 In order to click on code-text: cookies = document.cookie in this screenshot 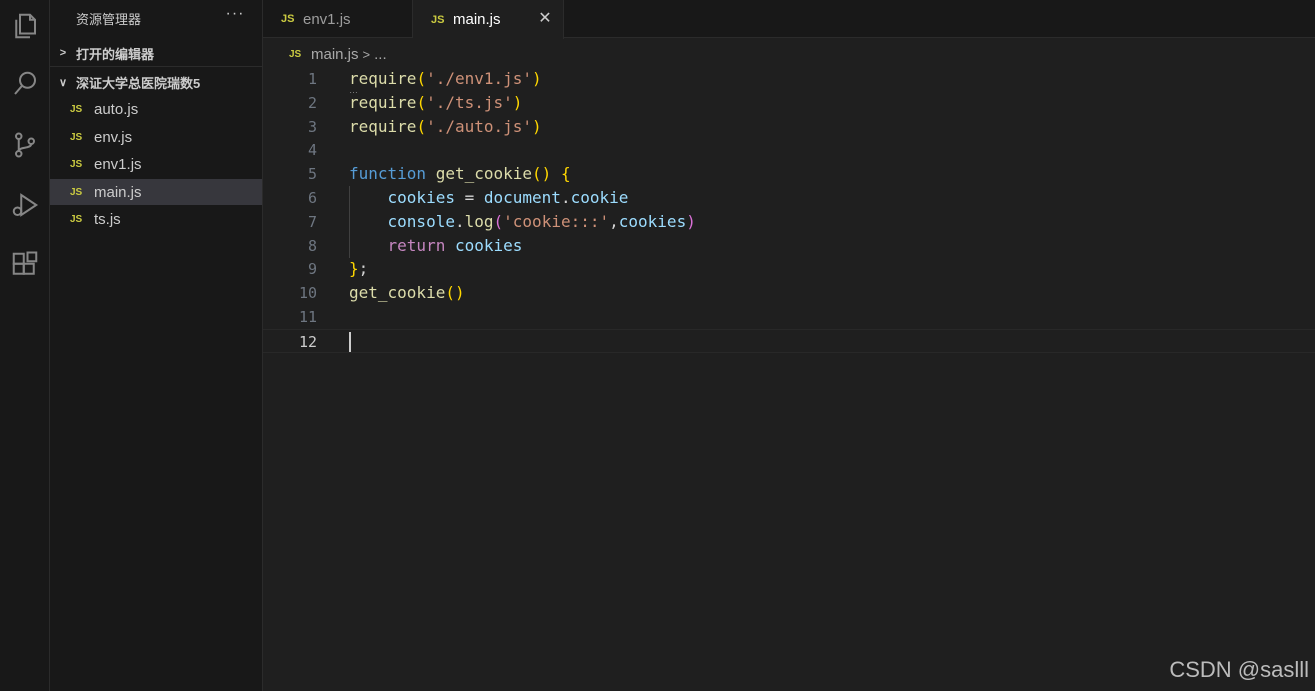, I will do `click(489, 198)`.